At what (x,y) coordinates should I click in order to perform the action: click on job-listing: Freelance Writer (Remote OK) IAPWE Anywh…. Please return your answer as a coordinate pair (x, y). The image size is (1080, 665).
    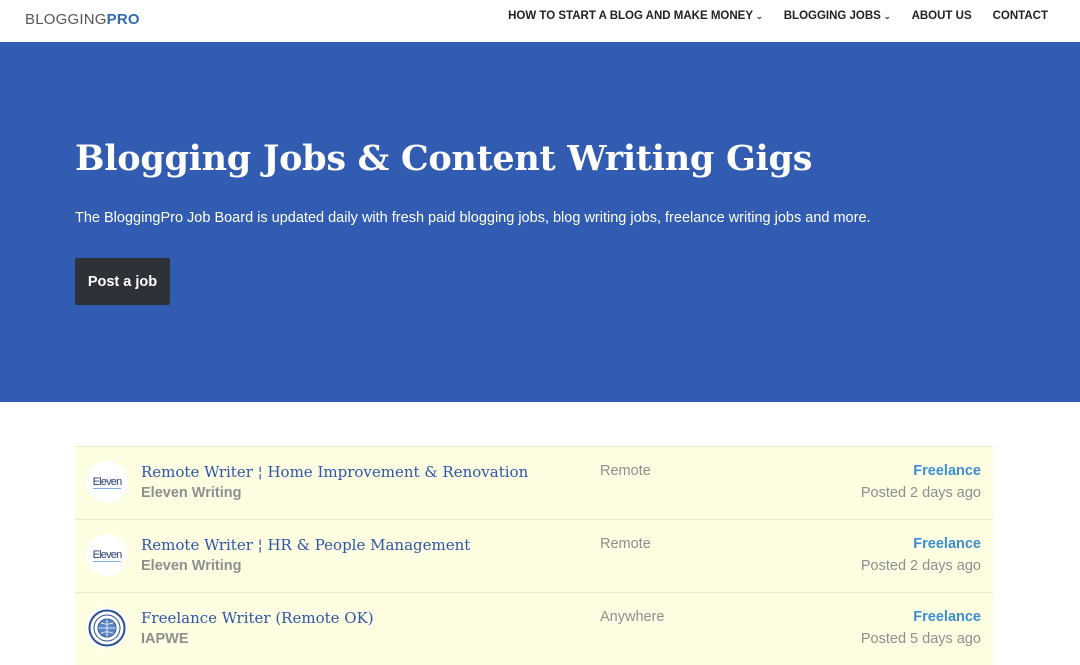
    Looking at the image, I should click on (534, 628).